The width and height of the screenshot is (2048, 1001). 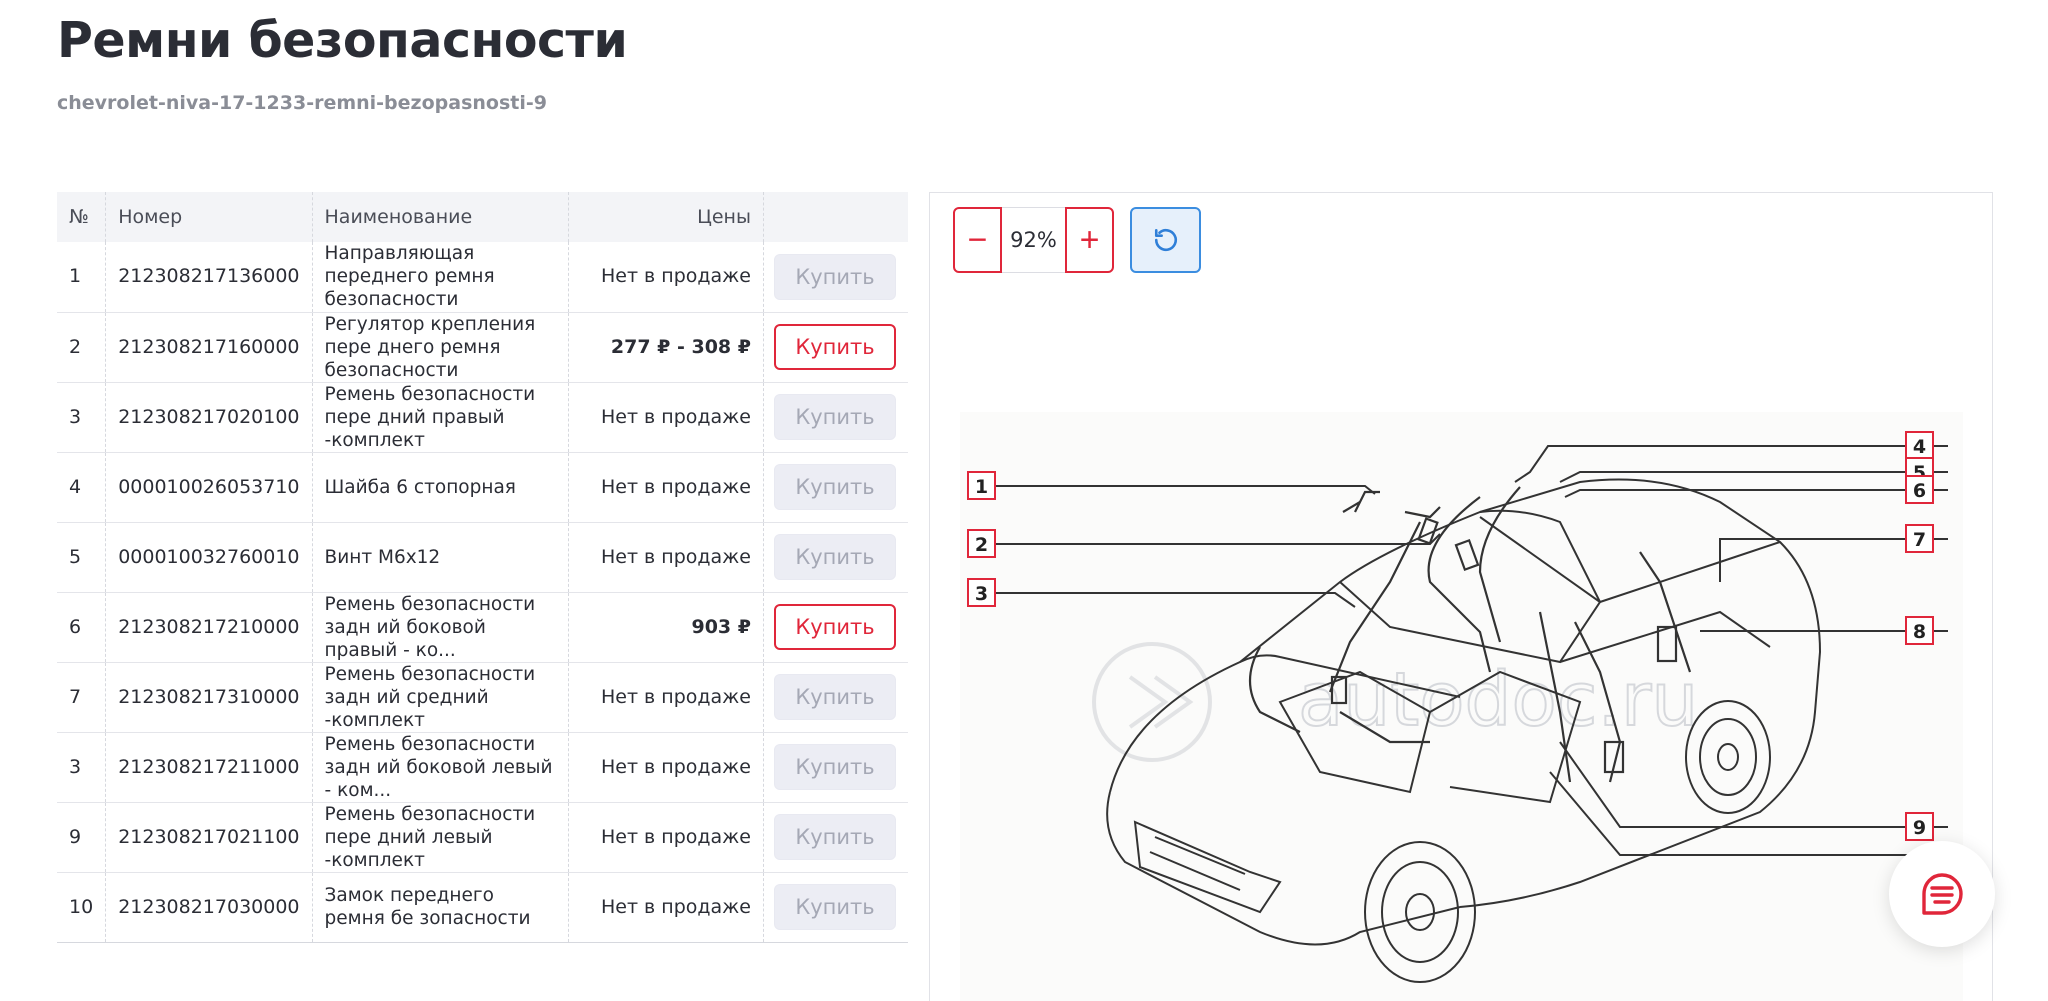 What do you see at coordinates (441, 487) in the screenshot?
I see `row-part-name: Шайба 6 стопорная` at bounding box center [441, 487].